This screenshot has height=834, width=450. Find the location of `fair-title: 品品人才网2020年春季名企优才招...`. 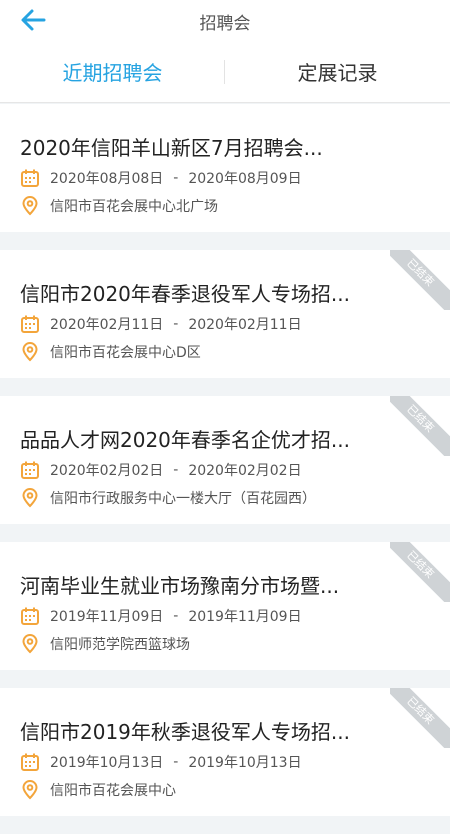

fair-title: 品品人才网2020年春季名企优才招... is located at coordinates (185, 440).